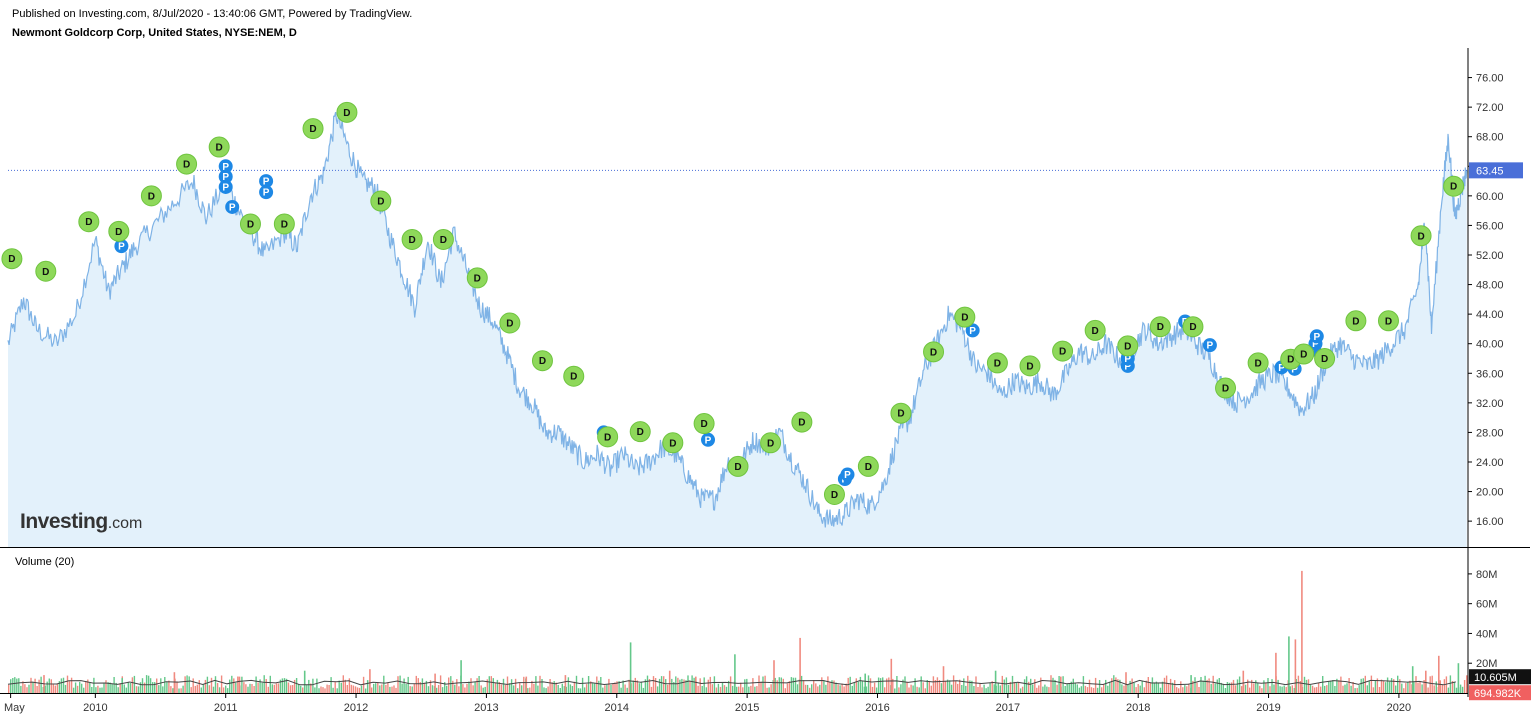  I want to click on dividend-marker-label-1: D, so click(45, 272).